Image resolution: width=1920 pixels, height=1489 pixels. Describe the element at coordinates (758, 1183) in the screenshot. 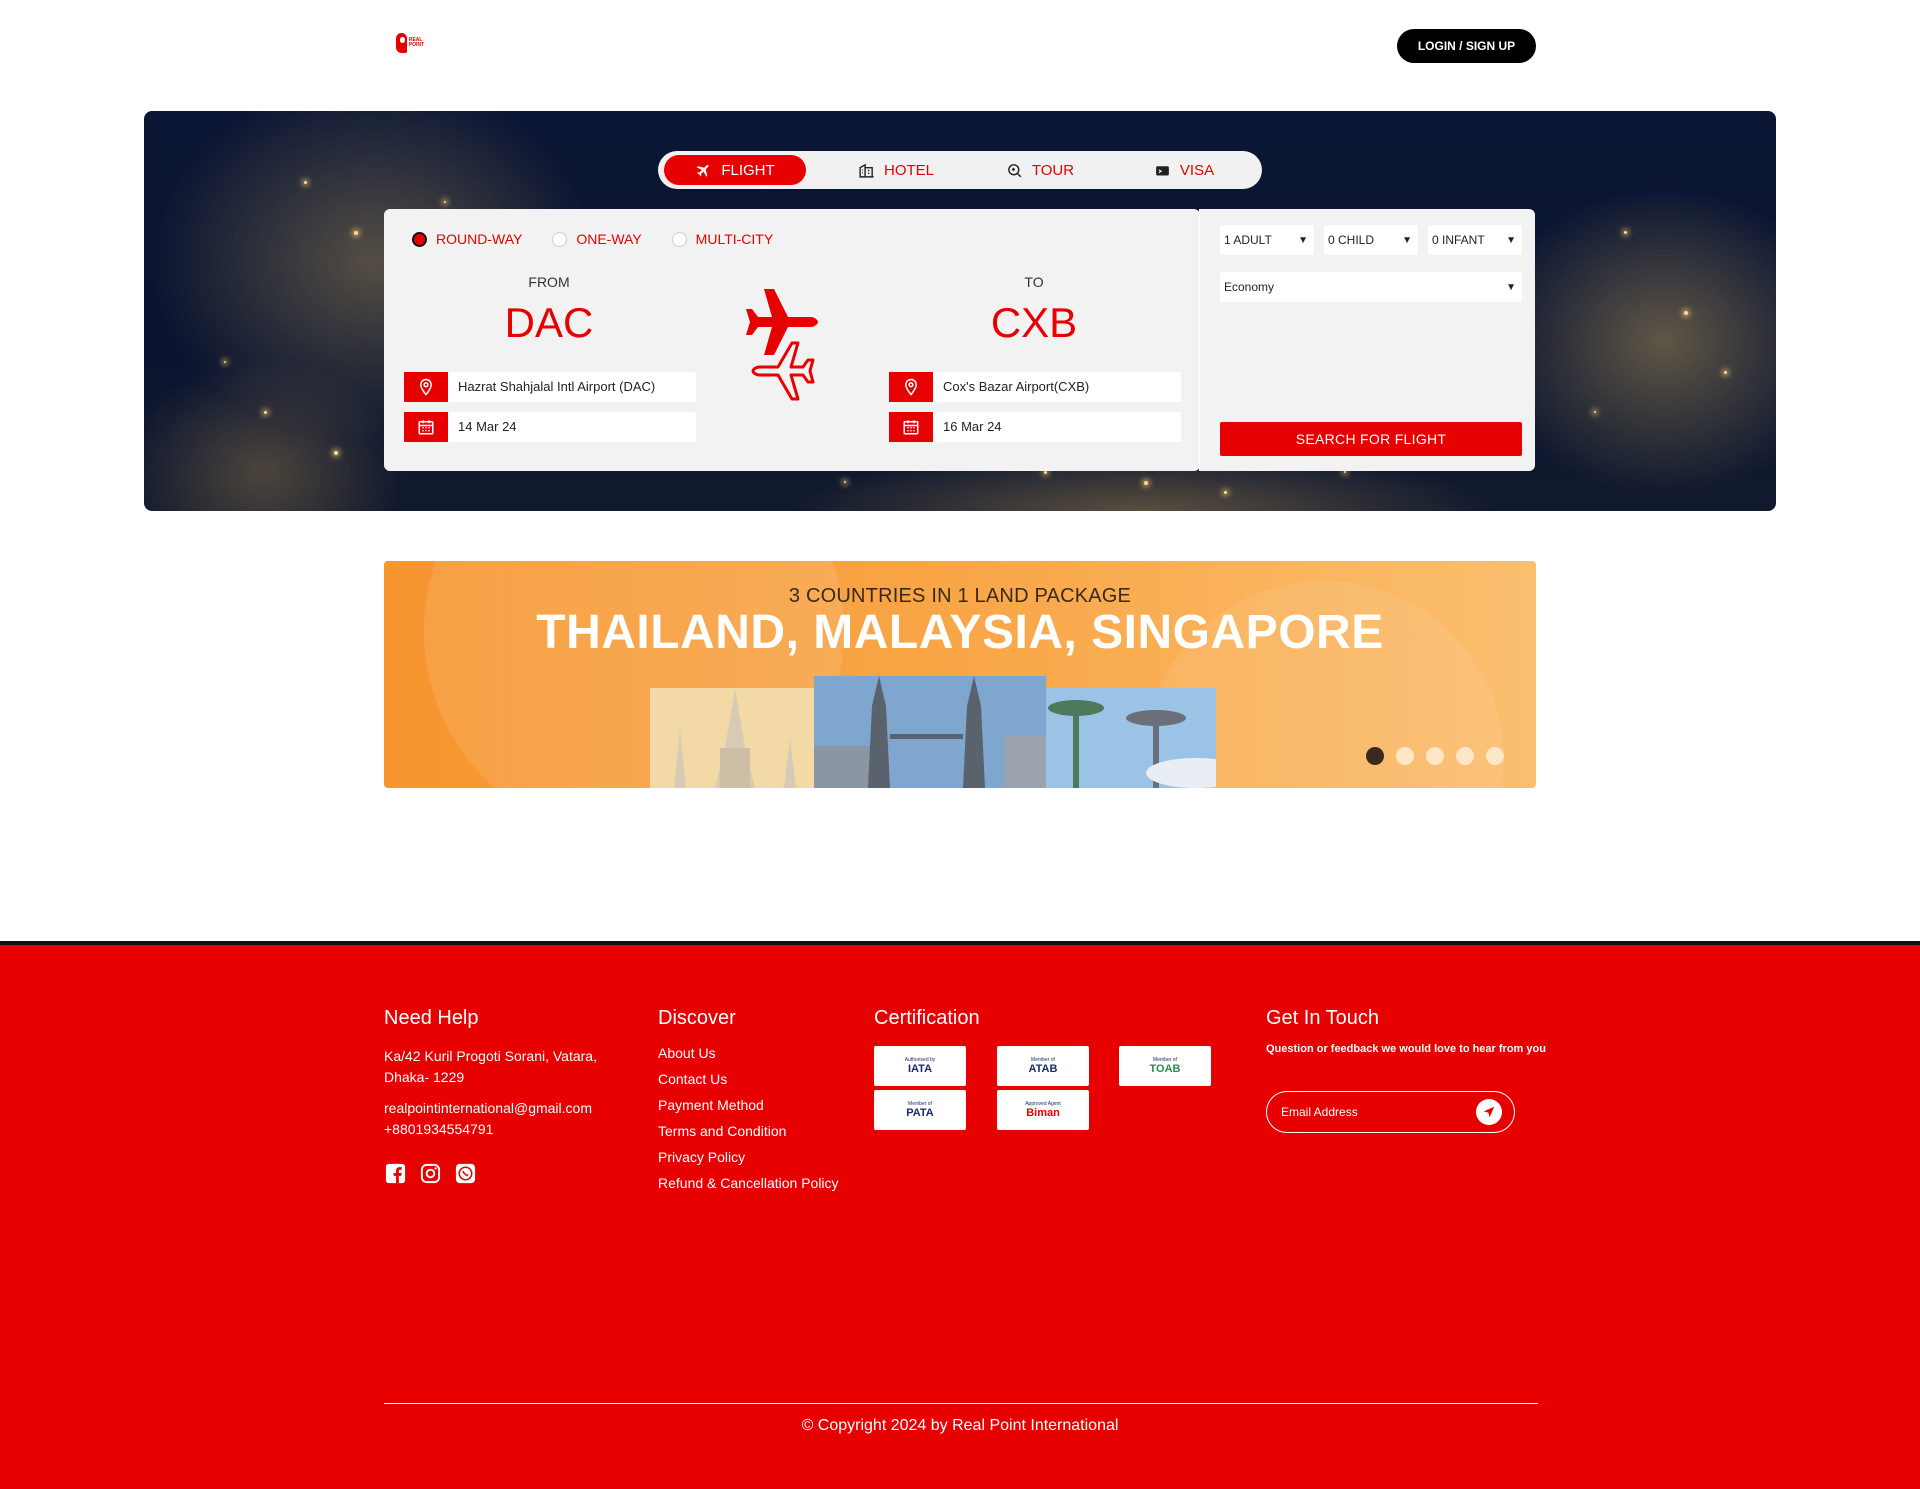

I see `footer-link-refund: Refund & Cancellation Policy` at that location.